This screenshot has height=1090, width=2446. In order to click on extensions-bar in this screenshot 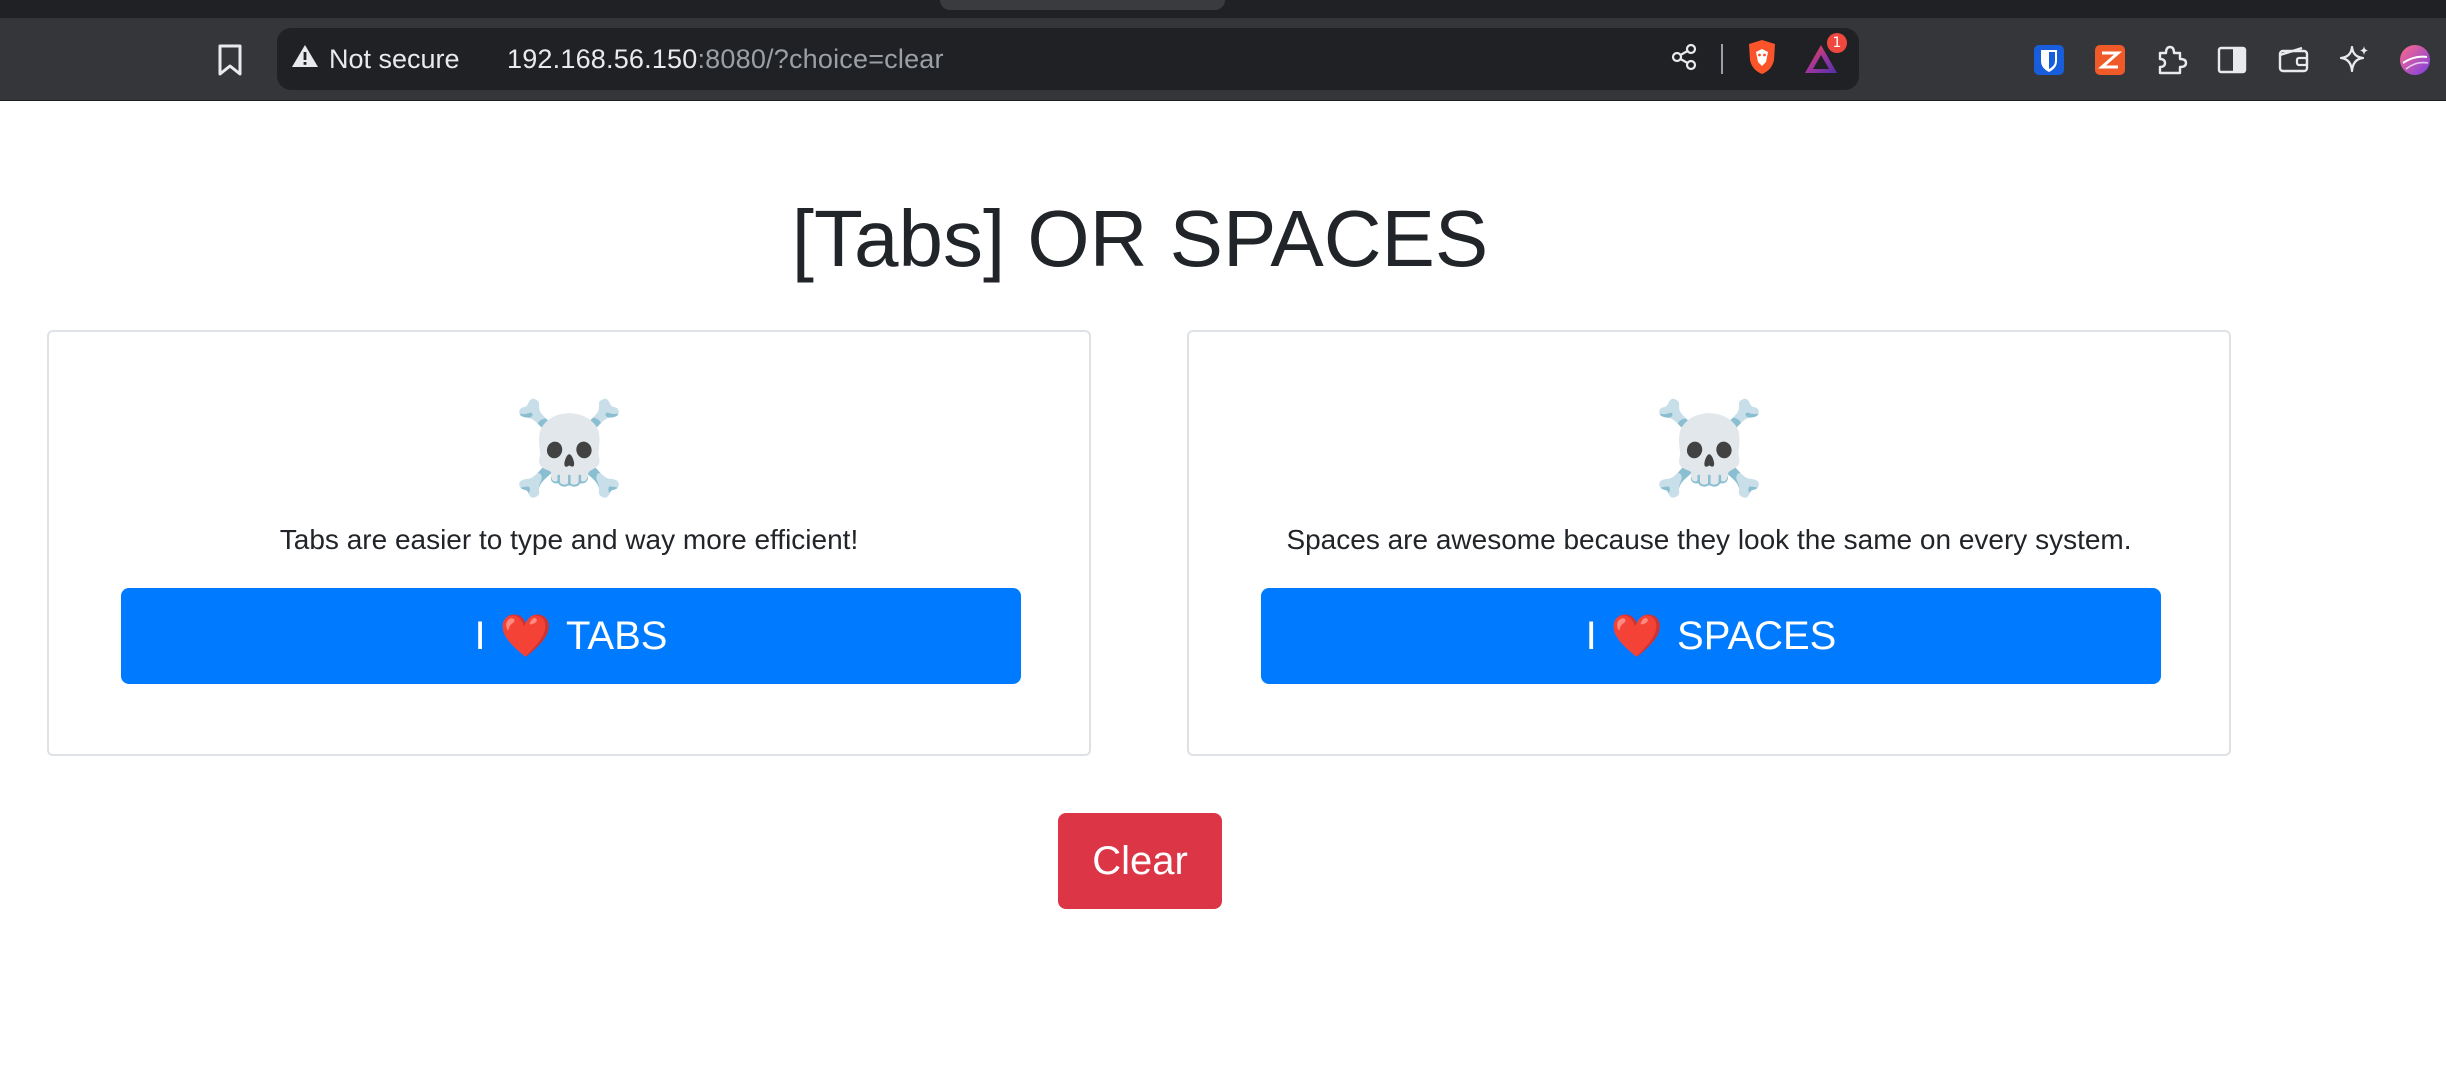, I will do `click(2232, 60)`.